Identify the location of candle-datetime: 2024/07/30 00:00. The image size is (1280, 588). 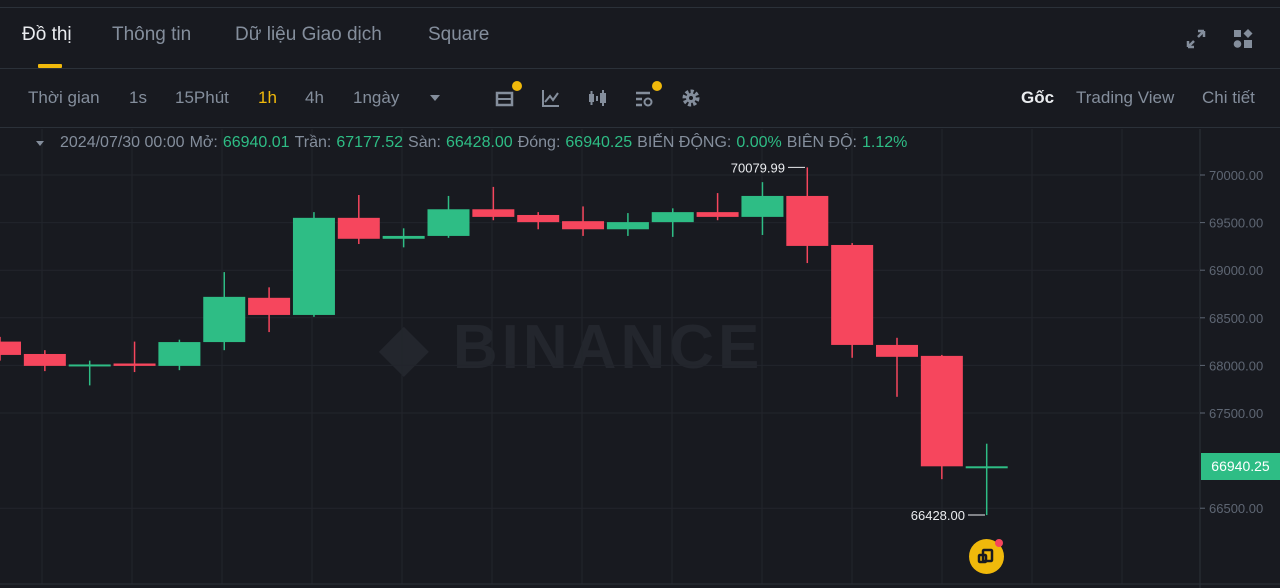
(122, 142).